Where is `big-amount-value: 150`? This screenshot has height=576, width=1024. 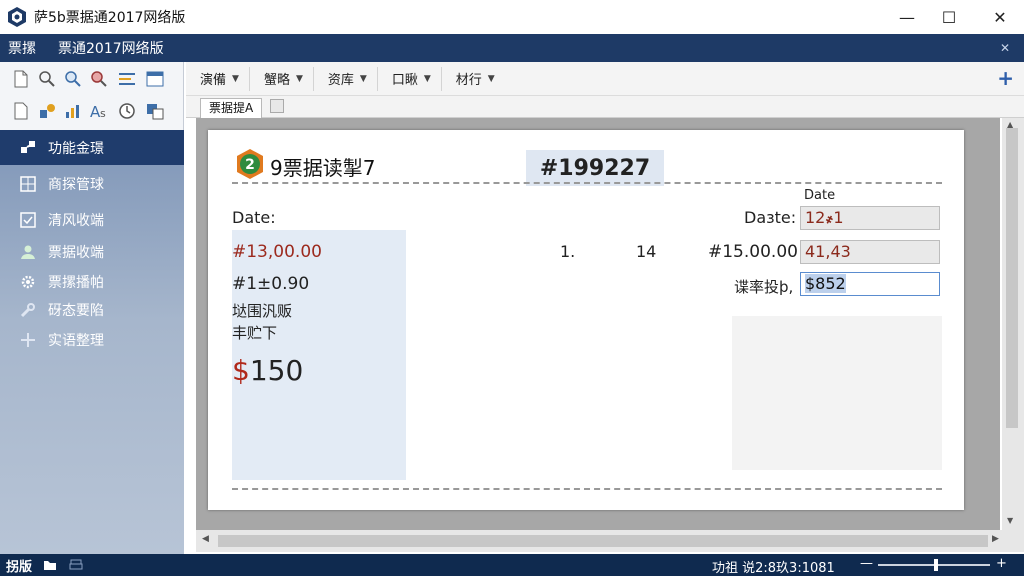
big-amount-value: 150 is located at coordinates (276, 370).